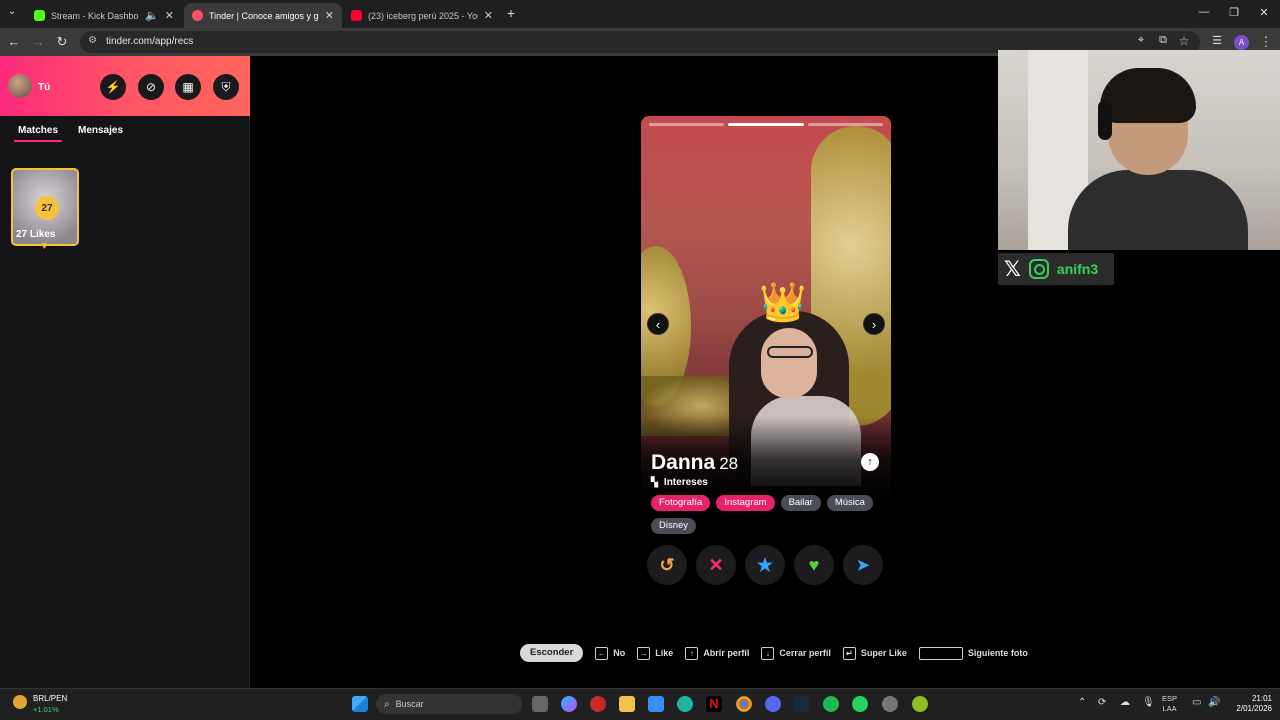  What do you see at coordinates (796, 653) in the screenshot?
I see `shortcut-item: ↓ Cerrar perfil` at bounding box center [796, 653].